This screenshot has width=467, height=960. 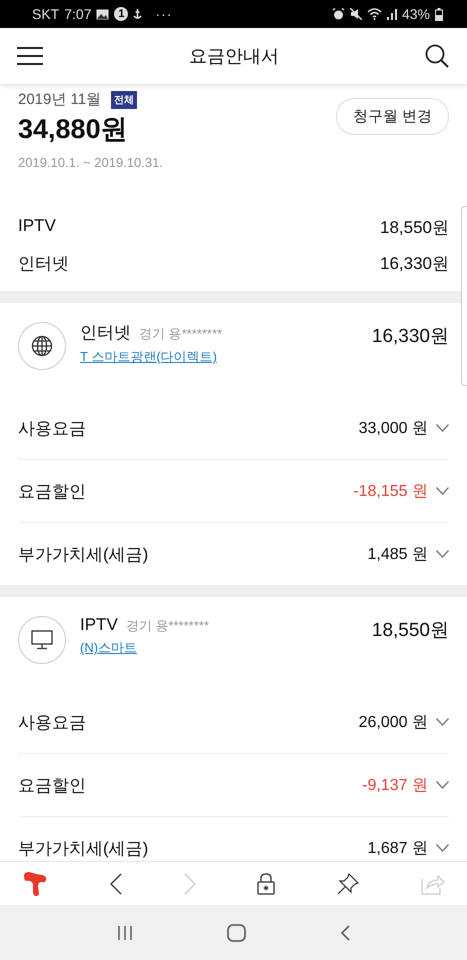 What do you see at coordinates (266, 883) in the screenshot?
I see `lock-icon` at bounding box center [266, 883].